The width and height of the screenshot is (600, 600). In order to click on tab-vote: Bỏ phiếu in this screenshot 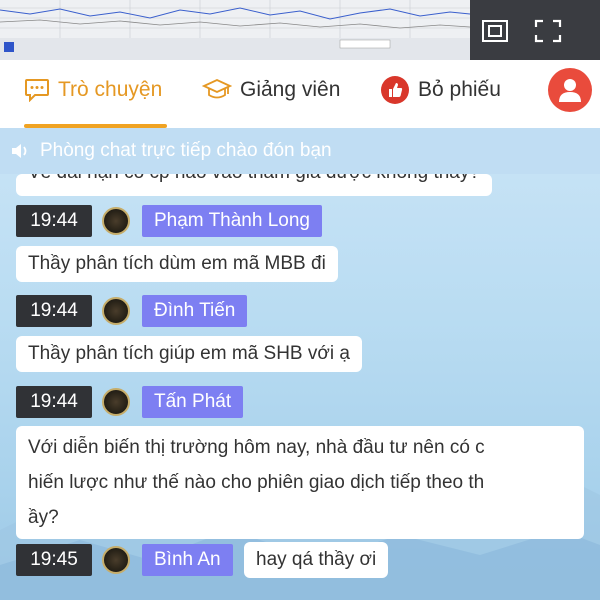, I will do `click(440, 90)`.